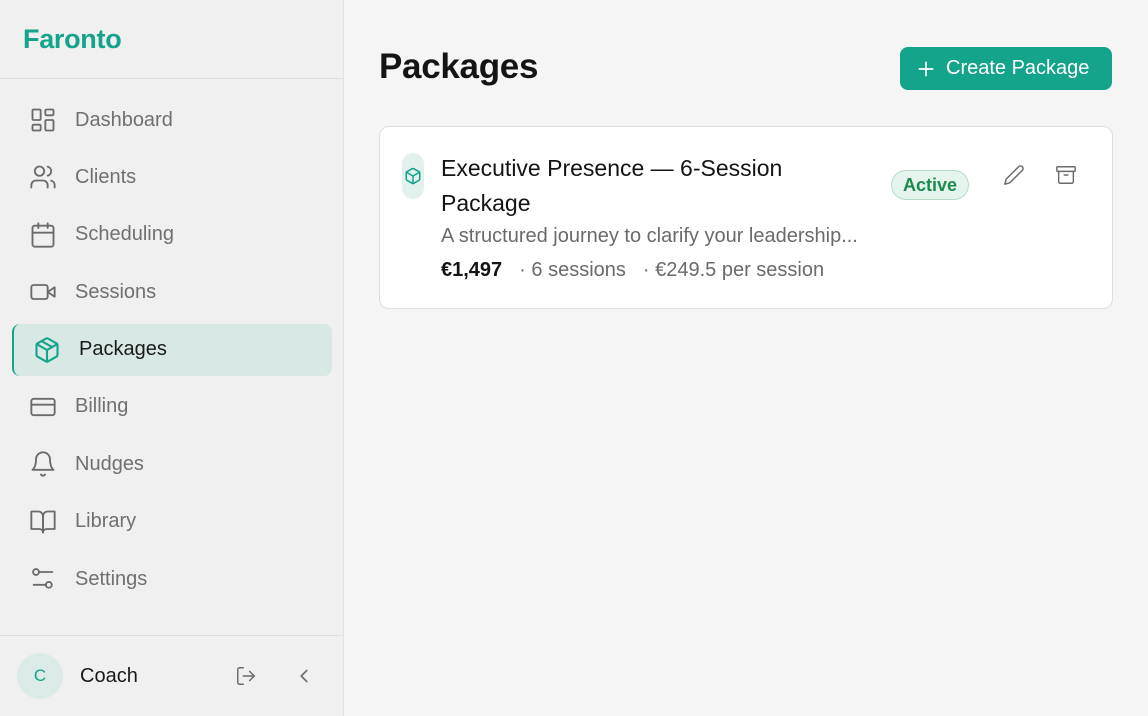  I want to click on sidebar-item-label: Dashboard, so click(124, 119).